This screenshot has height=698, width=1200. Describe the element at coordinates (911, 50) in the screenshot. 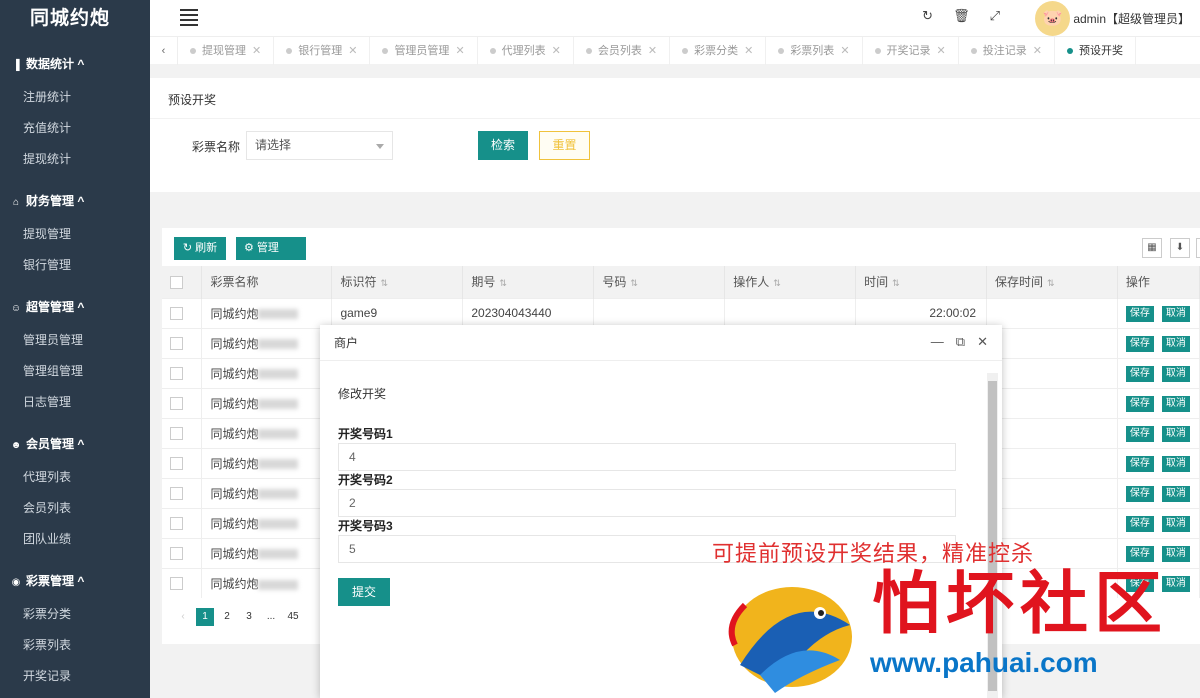

I see `tab: 开奖记录 ✕` at that location.